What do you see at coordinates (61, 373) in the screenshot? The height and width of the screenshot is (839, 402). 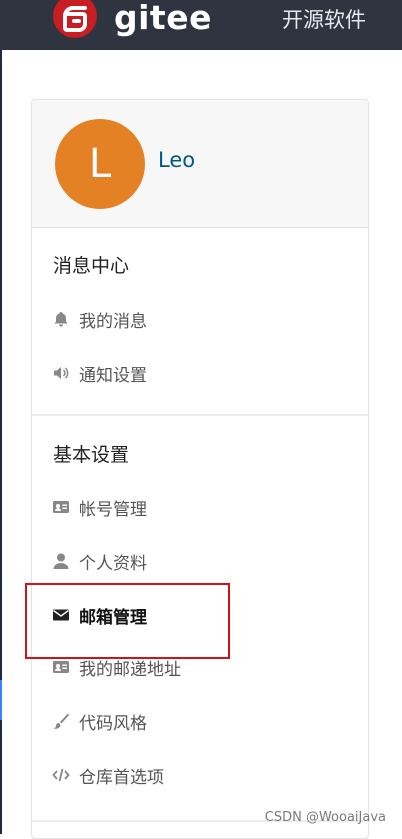 I see `volume-icon` at bounding box center [61, 373].